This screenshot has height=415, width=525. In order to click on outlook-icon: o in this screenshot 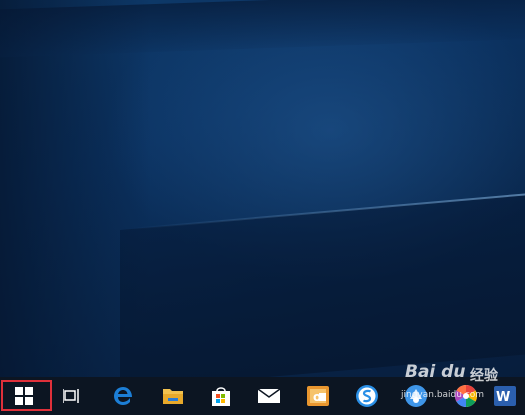, I will do `click(318, 396)`.